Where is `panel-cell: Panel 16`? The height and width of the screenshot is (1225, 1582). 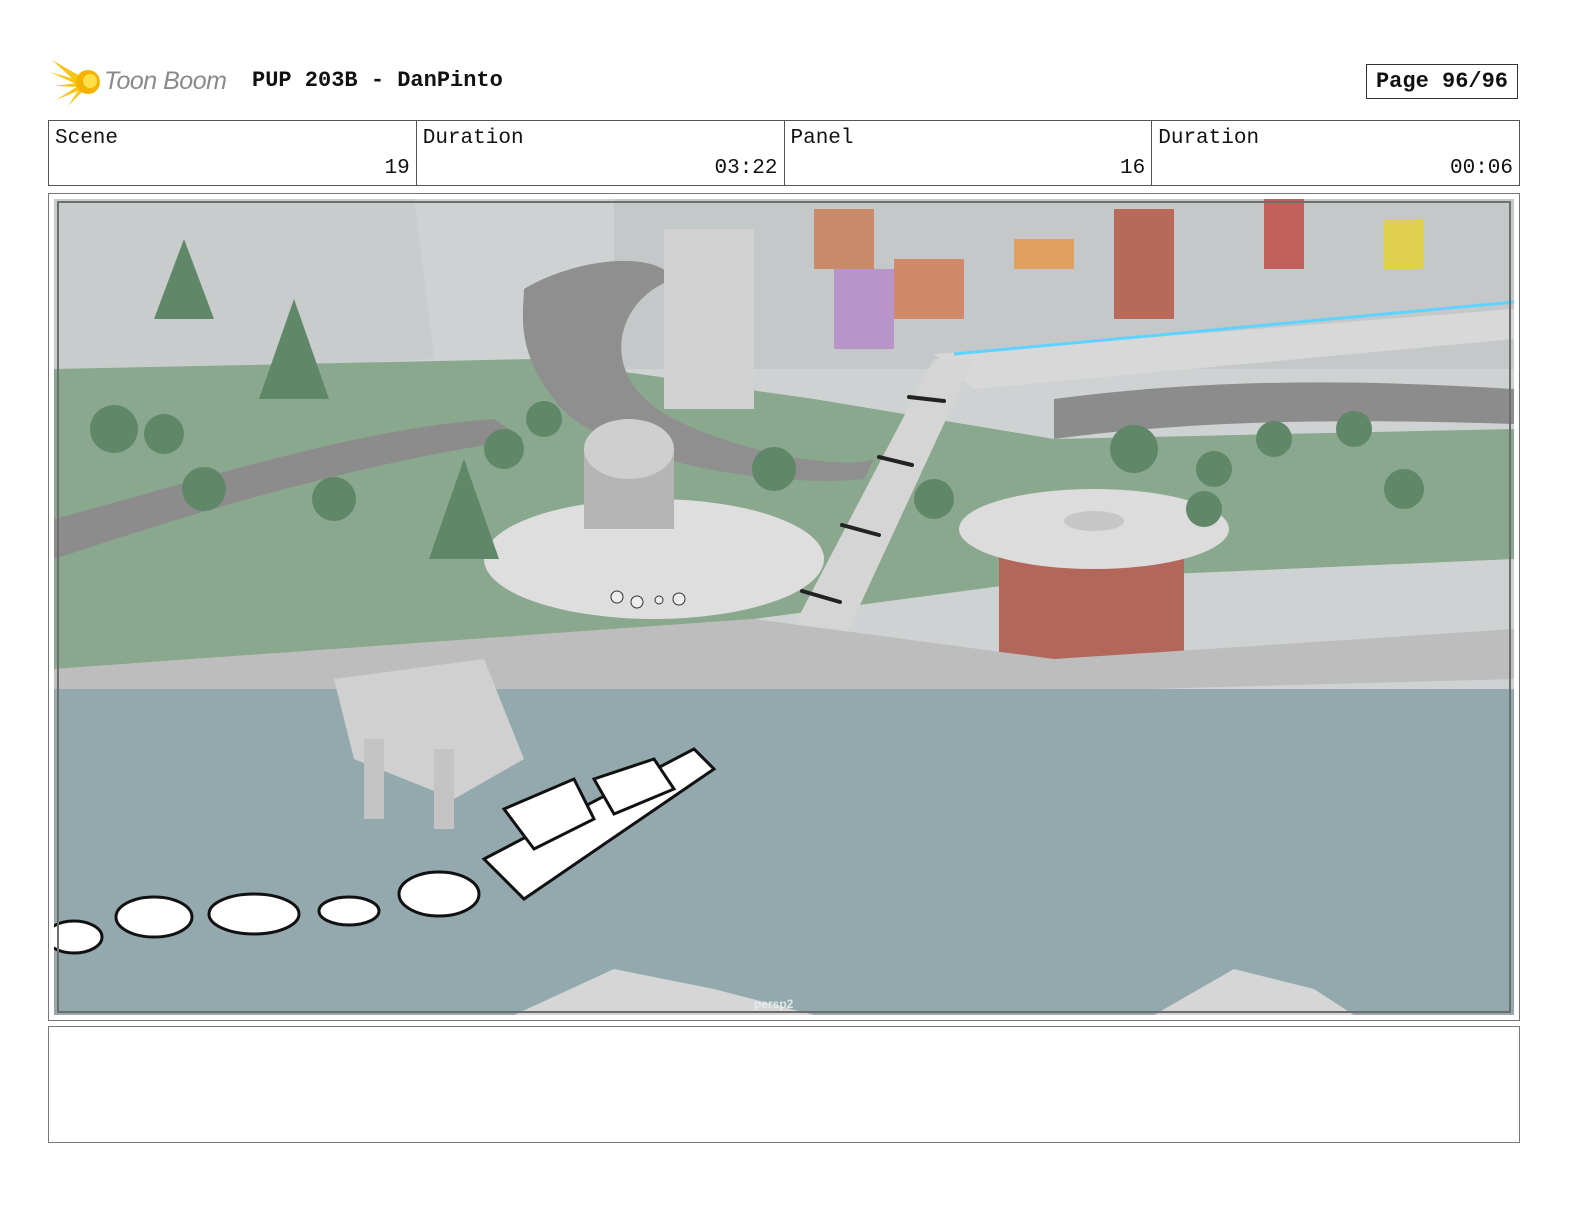
panel-cell: Panel 16 is located at coordinates (969, 153).